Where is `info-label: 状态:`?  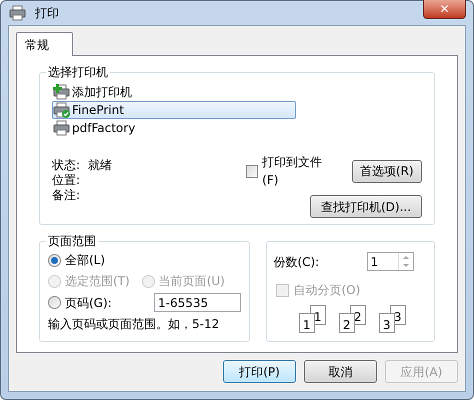 info-label: 状态: is located at coordinates (66, 165).